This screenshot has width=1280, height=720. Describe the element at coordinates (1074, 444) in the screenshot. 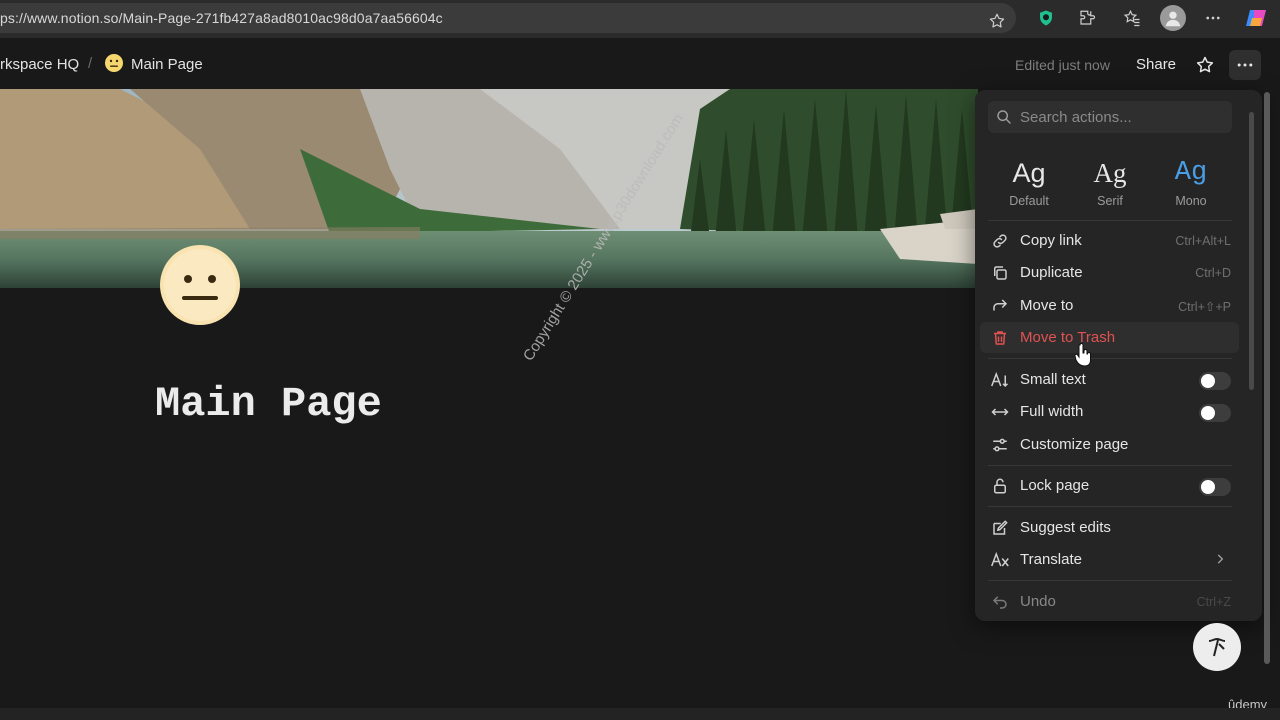

I see `menu-item-label: Customize page` at that location.